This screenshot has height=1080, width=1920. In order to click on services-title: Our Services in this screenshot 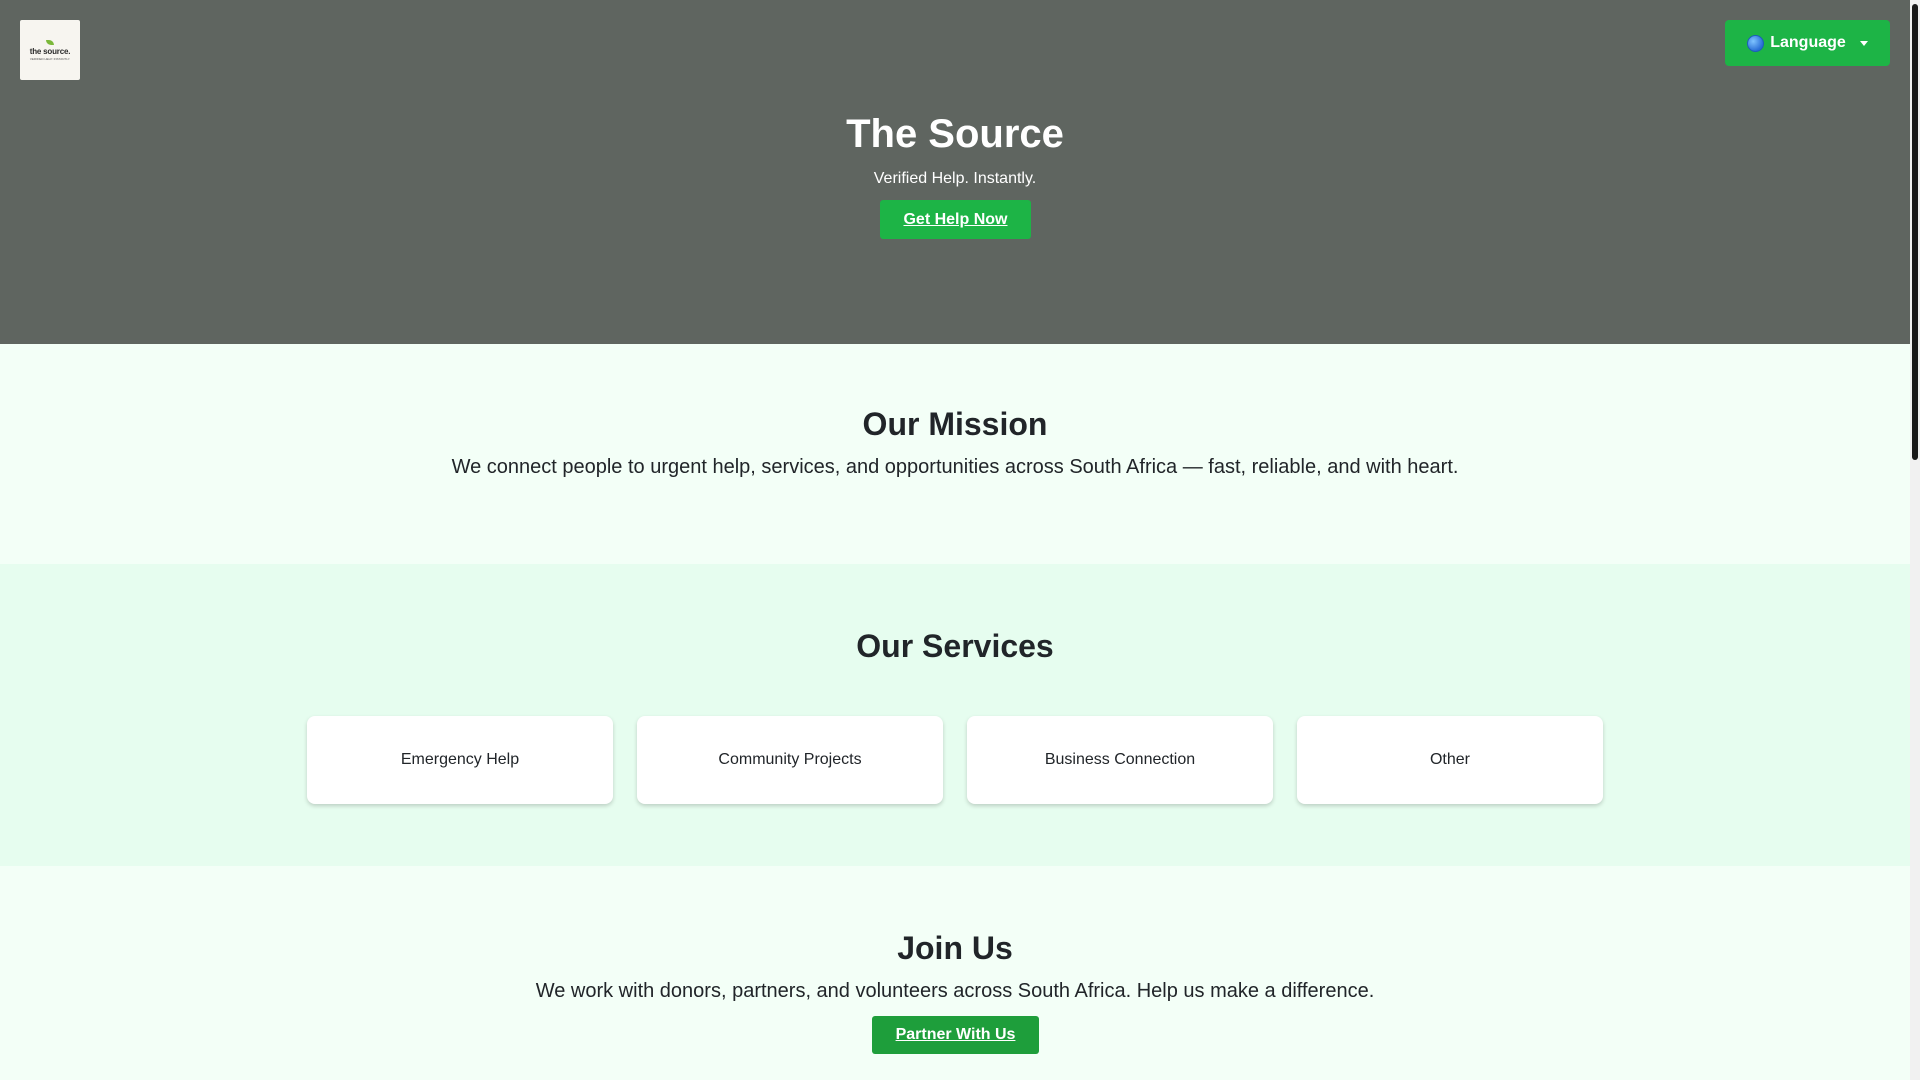, I will do `click(955, 646)`.